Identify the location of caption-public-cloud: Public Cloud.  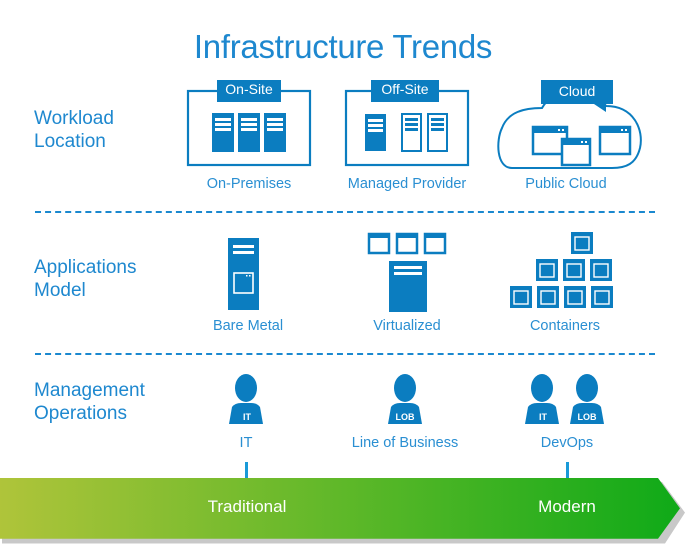
(566, 184).